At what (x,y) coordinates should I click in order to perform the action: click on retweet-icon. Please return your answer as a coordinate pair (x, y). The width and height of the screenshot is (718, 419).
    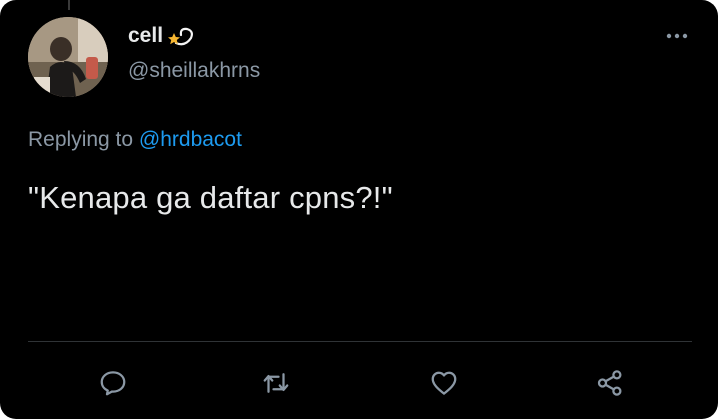
    Looking at the image, I should click on (276, 383).